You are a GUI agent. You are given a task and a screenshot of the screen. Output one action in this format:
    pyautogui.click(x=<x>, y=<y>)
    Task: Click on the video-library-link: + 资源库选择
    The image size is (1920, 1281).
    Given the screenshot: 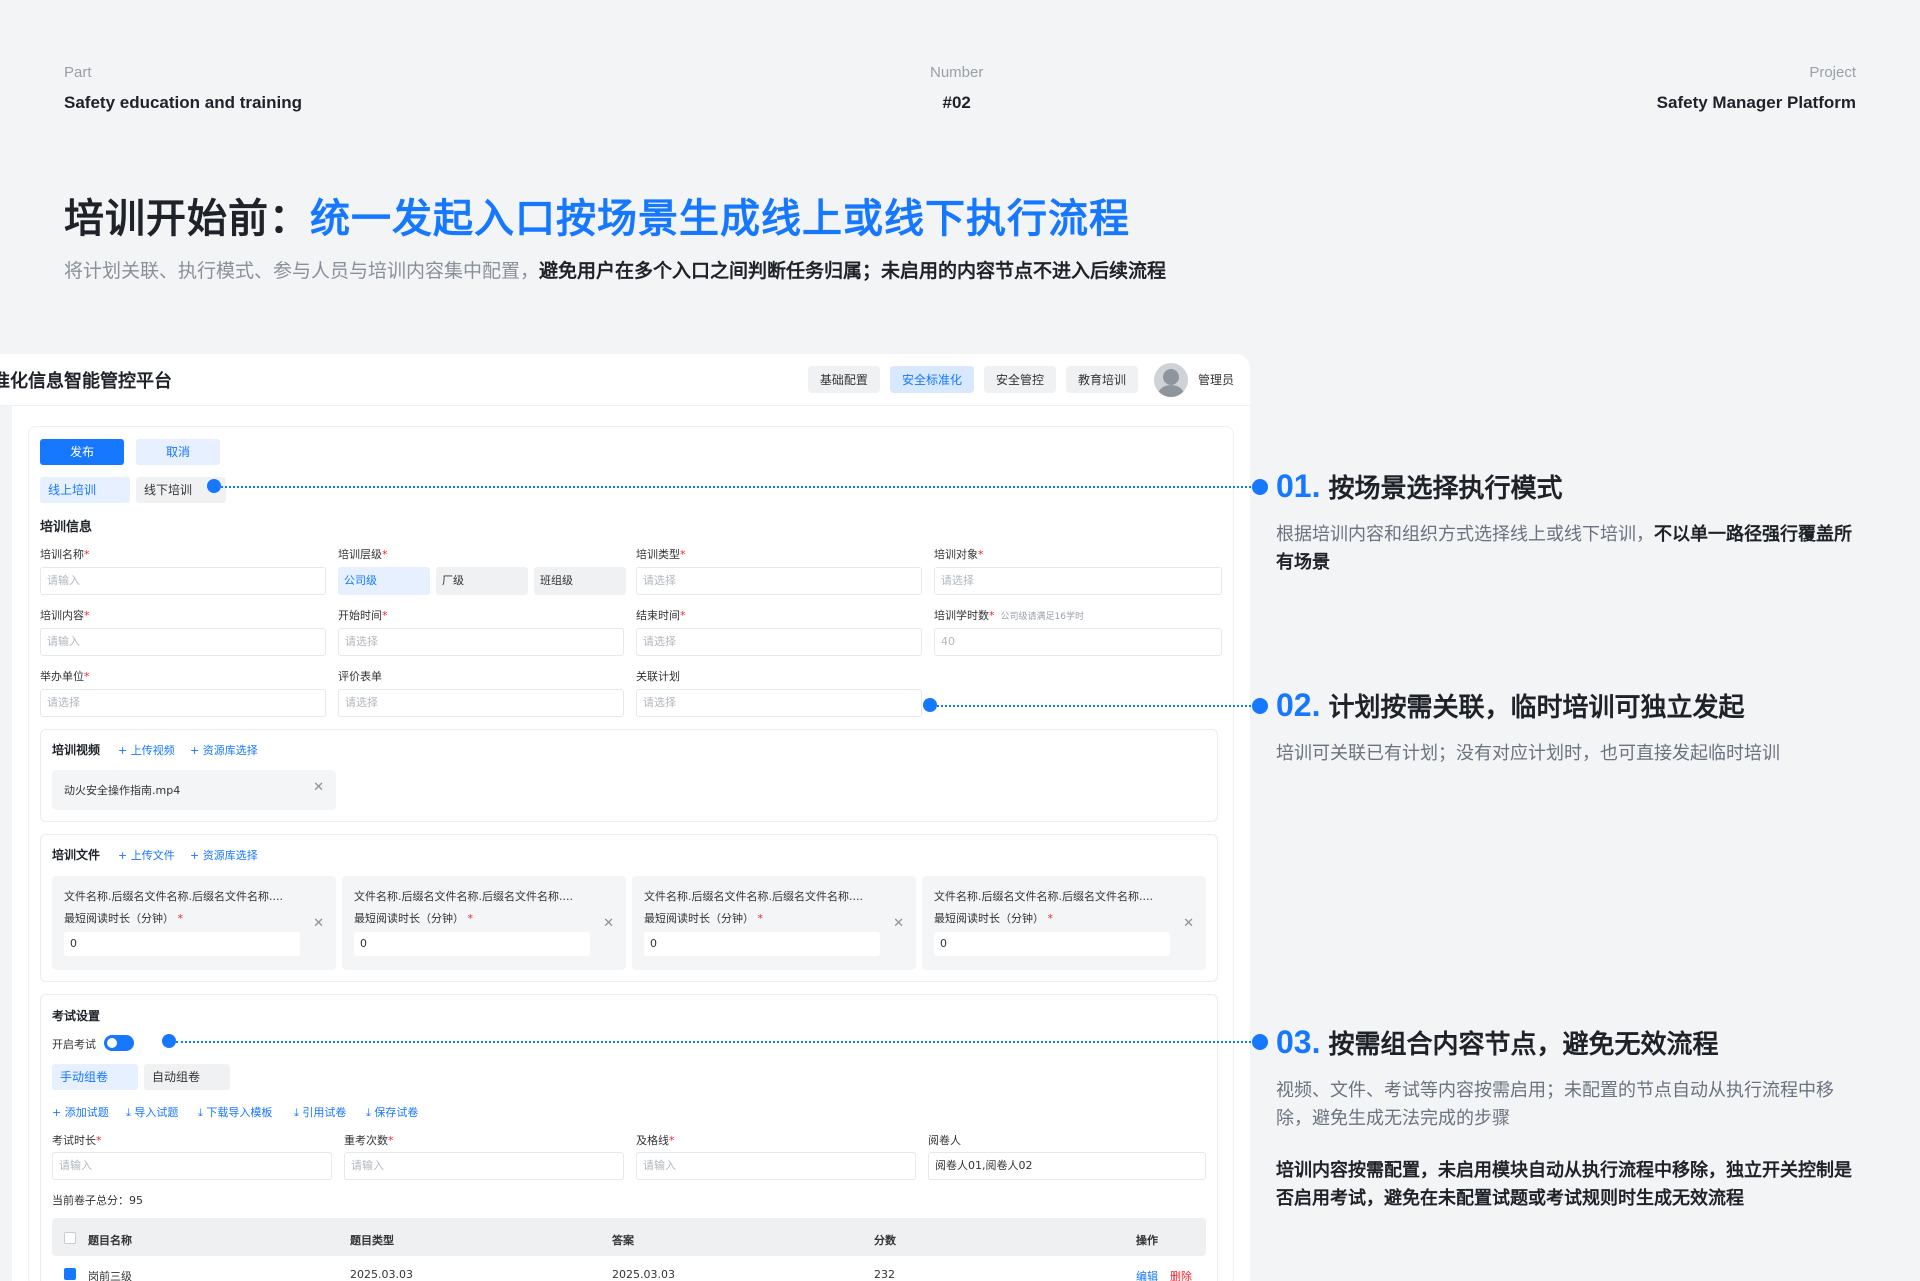 What is the action you would take?
    pyautogui.click(x=224, y=750)
    